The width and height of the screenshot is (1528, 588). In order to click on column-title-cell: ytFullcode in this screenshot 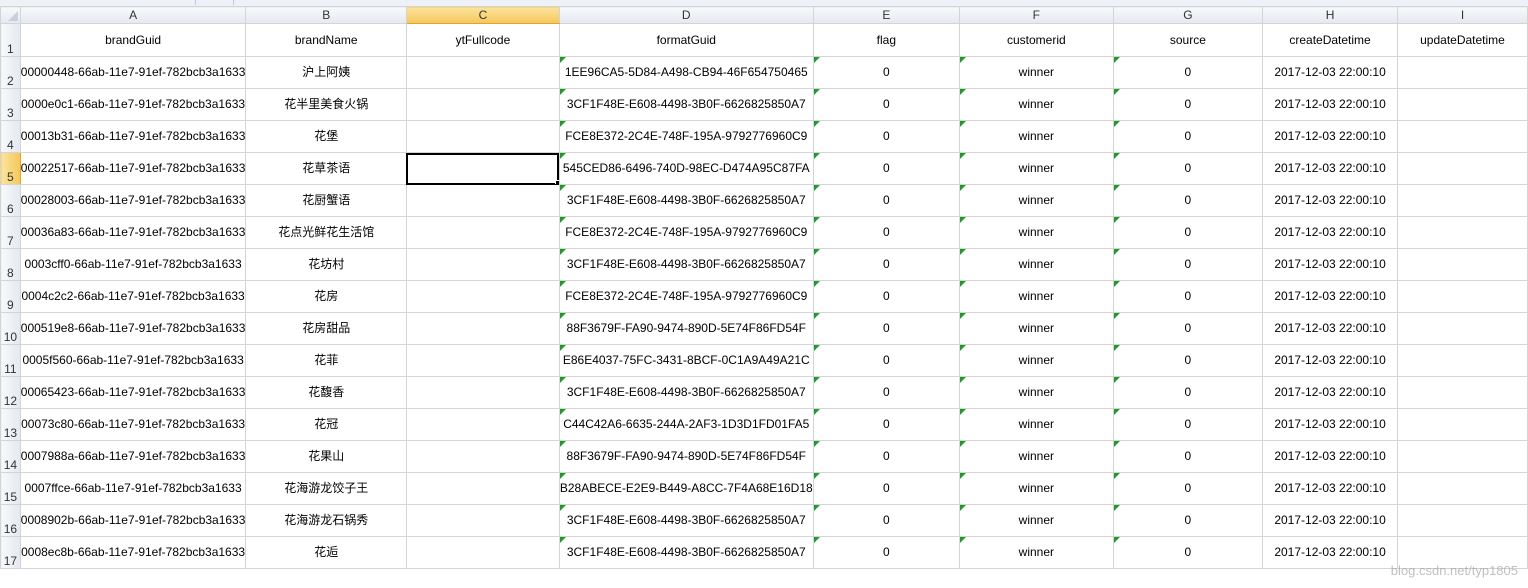, I will do `click(482, 40)`.